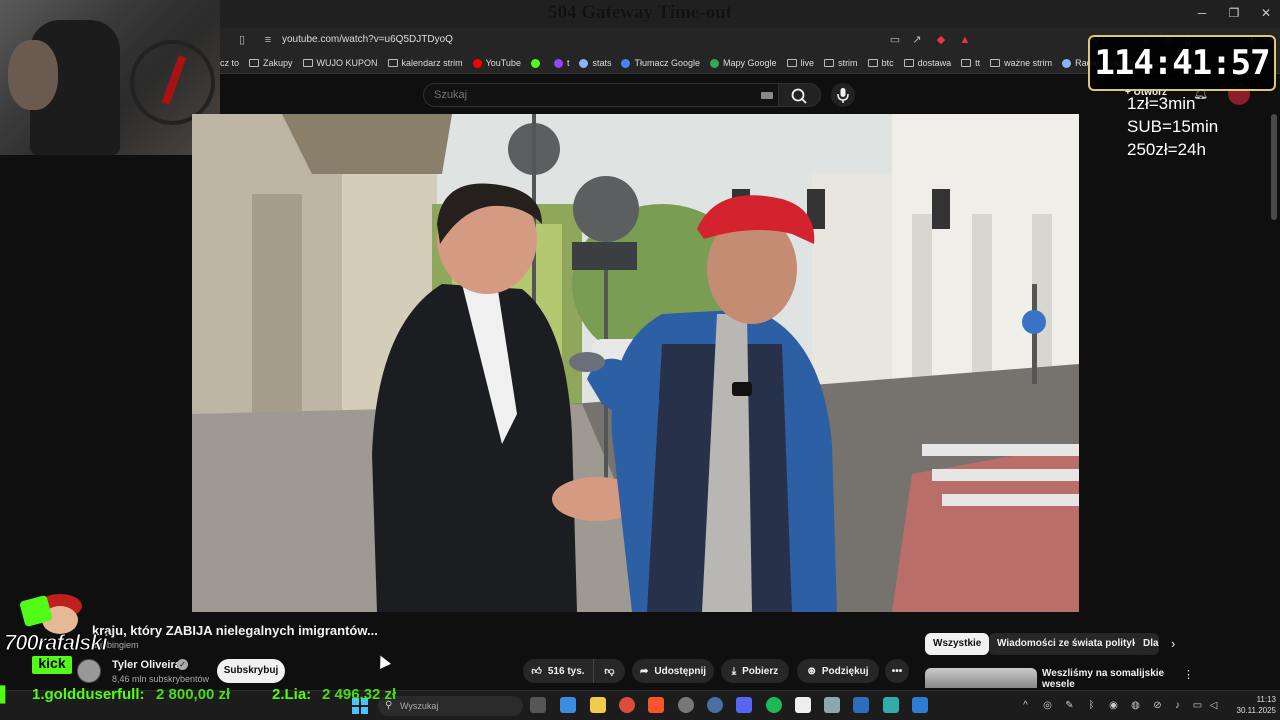 The image size is (1280, 720). Describe the element at coordinates (1047, 705) in the screenshot. I see `tray-icon: ◎` at that location.